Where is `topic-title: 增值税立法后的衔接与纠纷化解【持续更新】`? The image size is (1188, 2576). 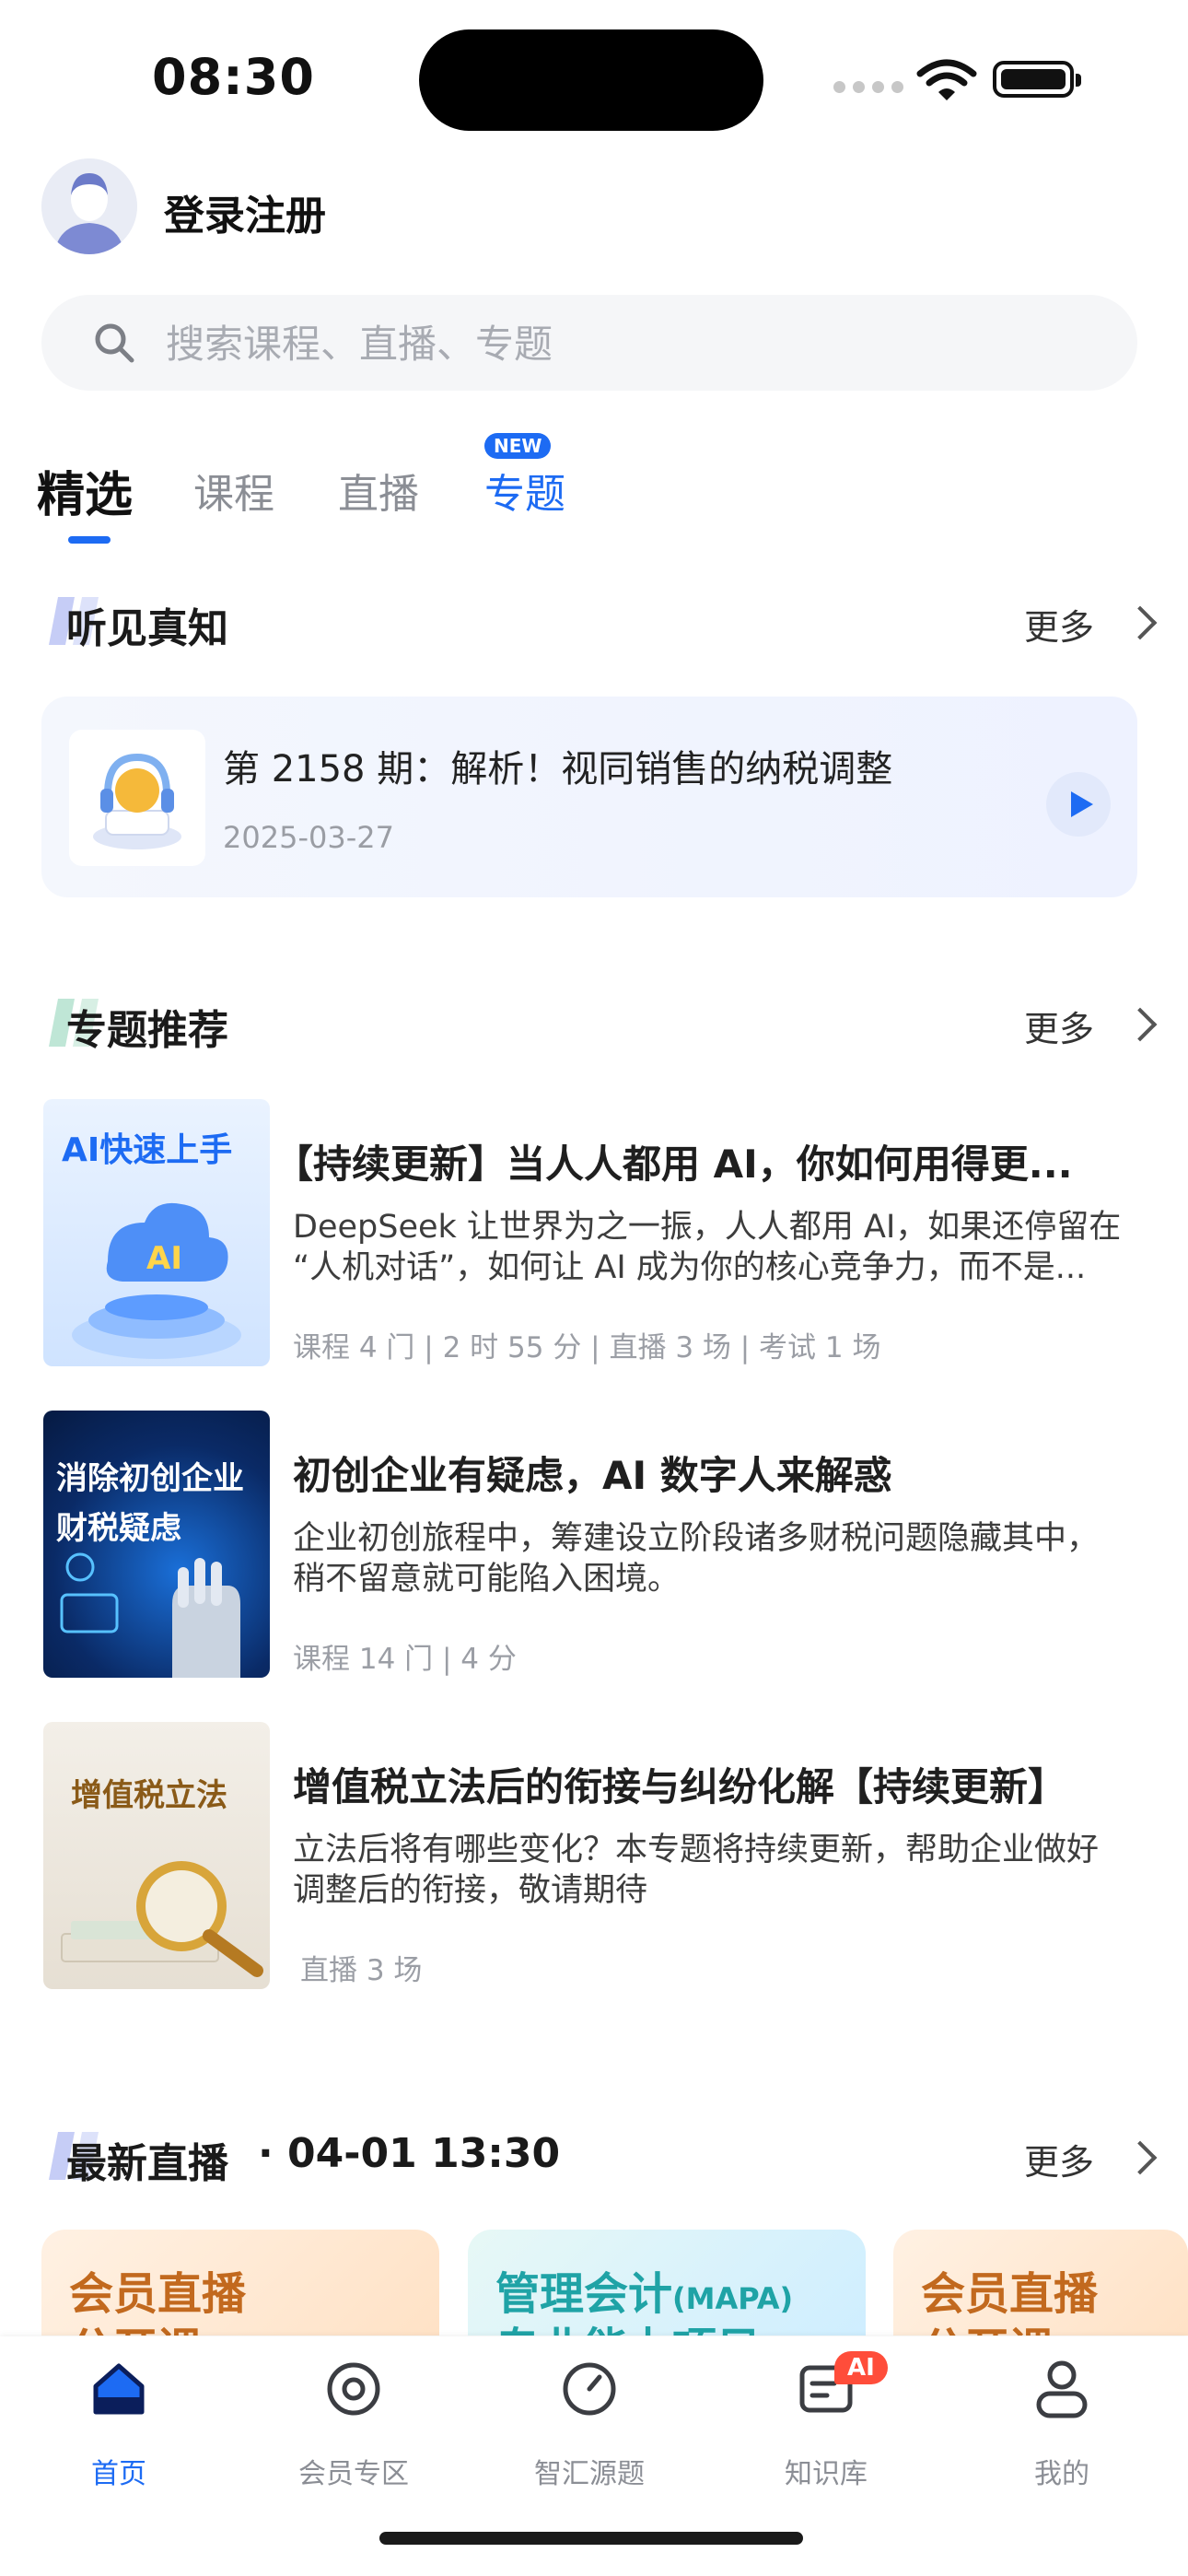 topic-title: 增值税立法后的衔接与纠纷化解【持续更新】 is located at coordinates (740, 1784).